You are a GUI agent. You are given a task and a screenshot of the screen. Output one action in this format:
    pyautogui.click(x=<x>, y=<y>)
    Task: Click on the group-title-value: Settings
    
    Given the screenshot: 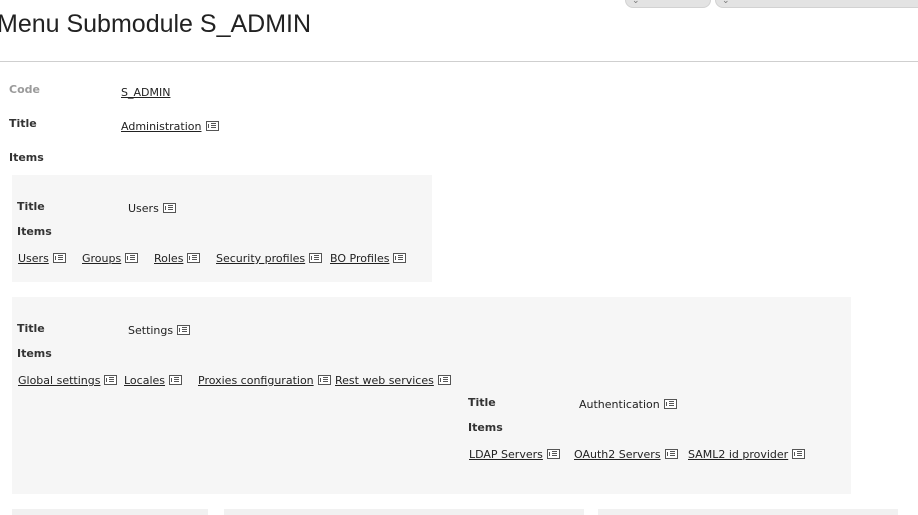 What is the action you would take?
    pyautogui.click(x=159, y=330)
    